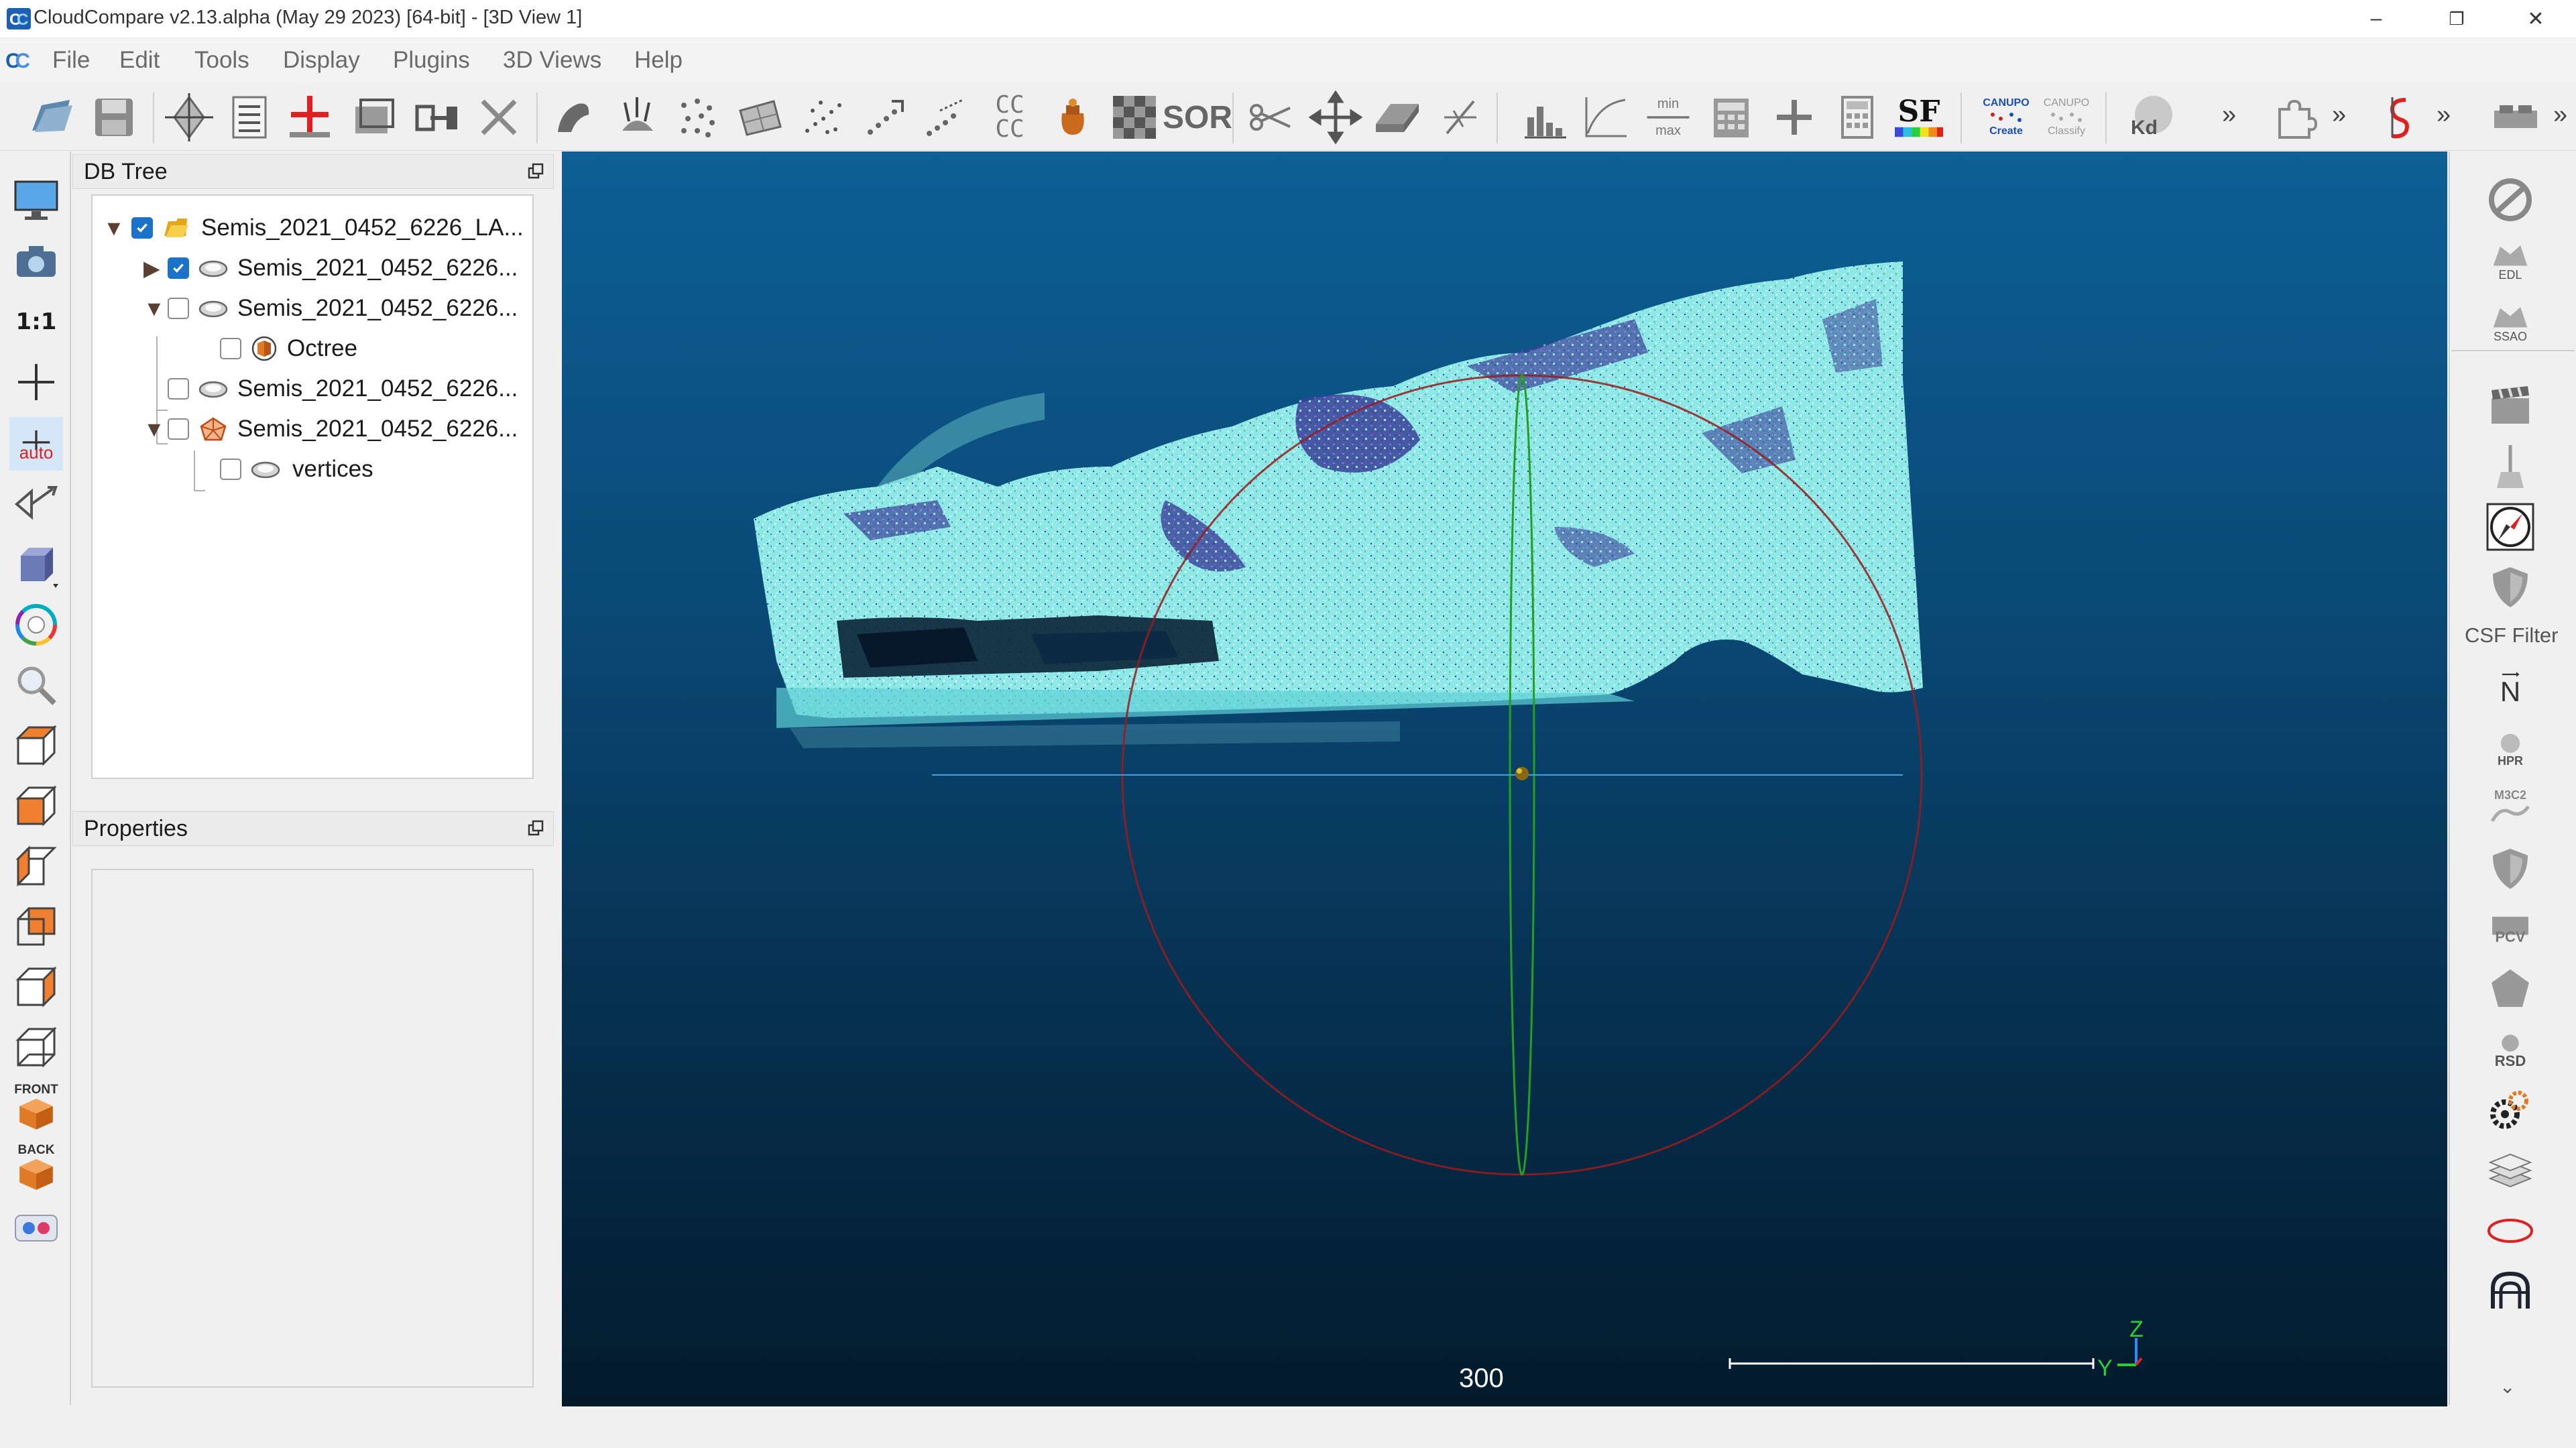  Describe the element at coordinates (823, 117) in the screenshot. I see `noise-icon` at that location.